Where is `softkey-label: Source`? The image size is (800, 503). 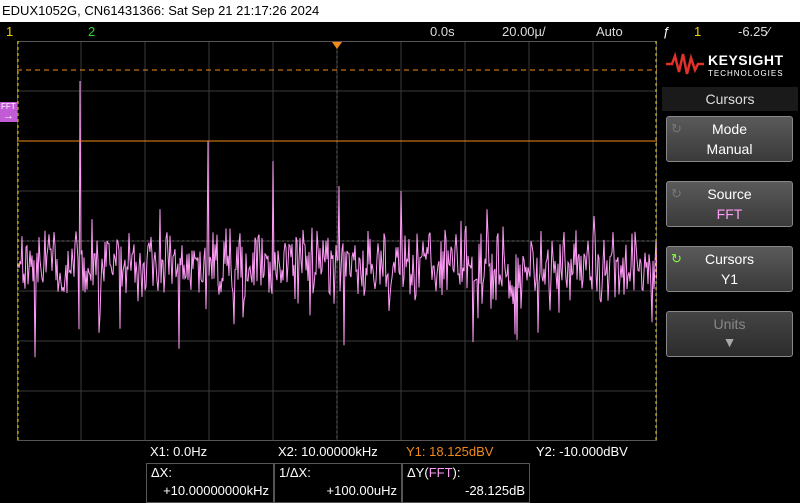 softkey-label: Source is located at coordinates (729, 194).